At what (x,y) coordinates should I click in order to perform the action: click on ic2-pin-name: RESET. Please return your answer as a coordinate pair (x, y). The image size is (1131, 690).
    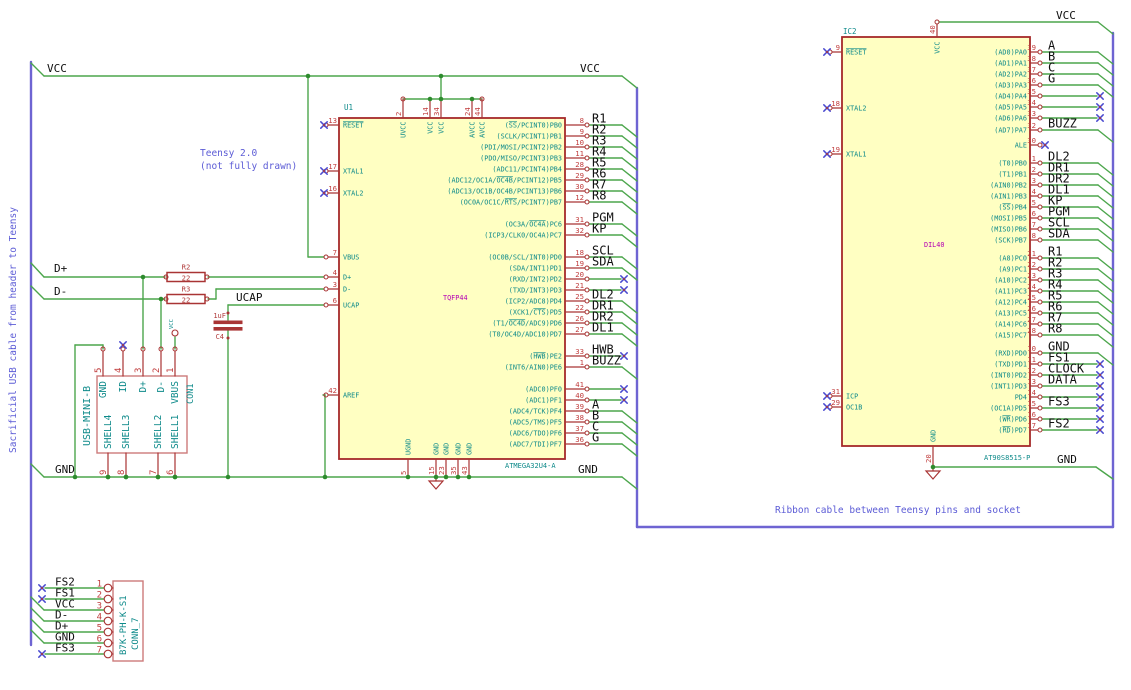
    Looking at the image, I should click on (856, 52).